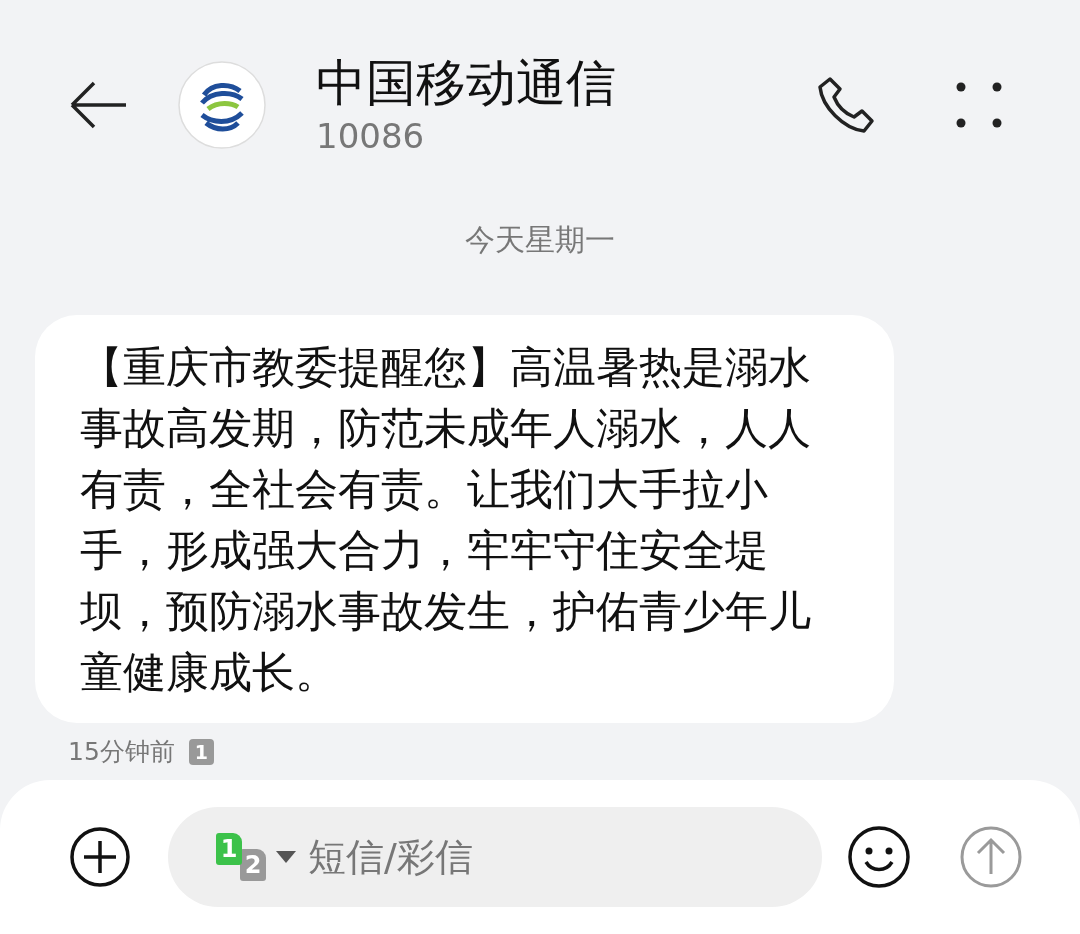 The image size is (1080, 934). I want to click on back-icon, so click(99, 105).